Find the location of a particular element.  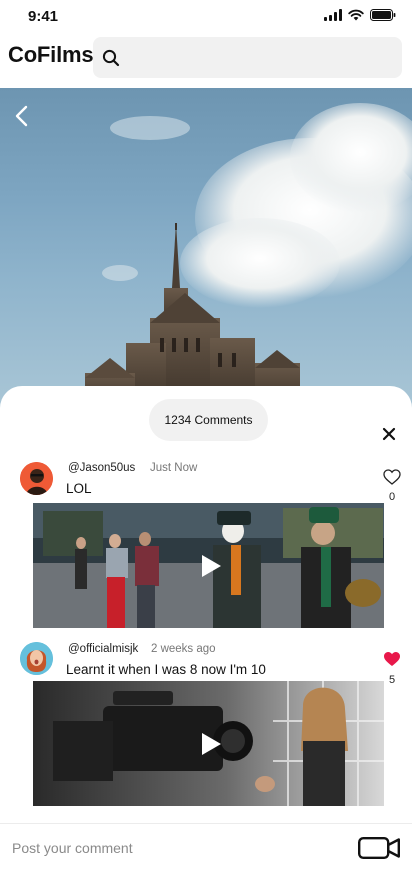

comment-input is located at coordinates (177, 848).